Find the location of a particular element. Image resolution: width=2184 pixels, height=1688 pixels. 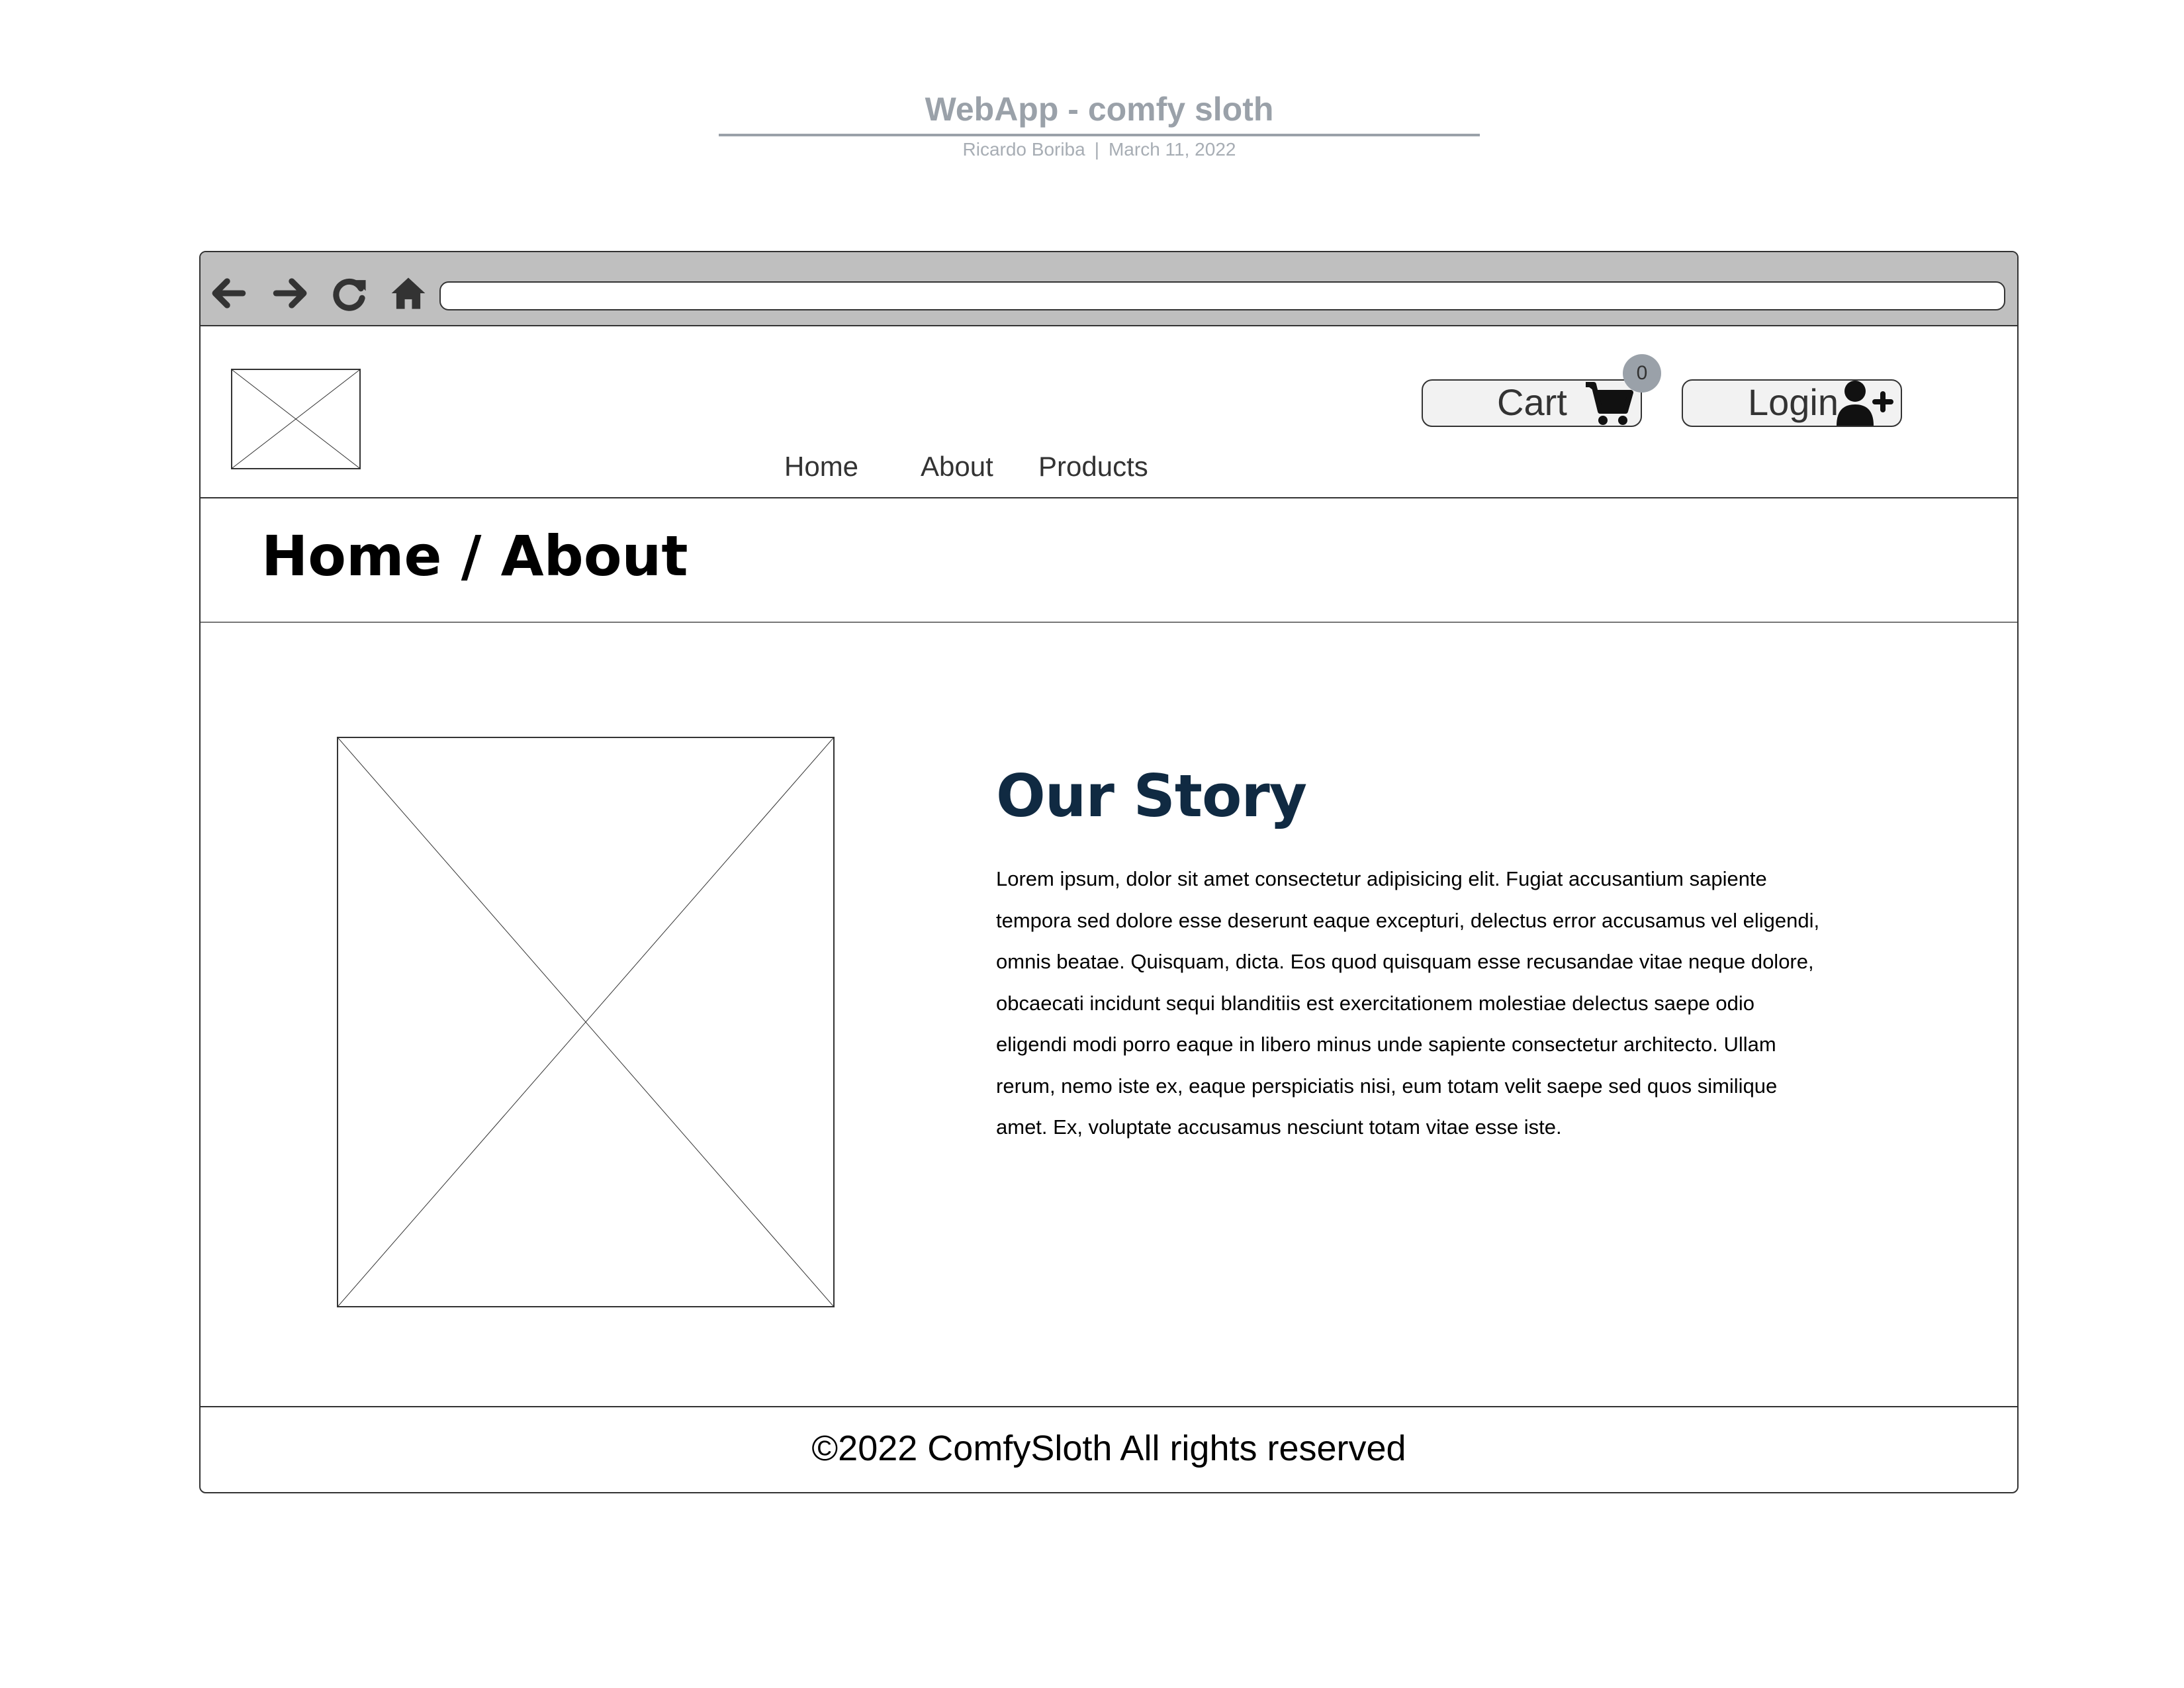

arrow-left-icon is located at coordinates (229, 293).